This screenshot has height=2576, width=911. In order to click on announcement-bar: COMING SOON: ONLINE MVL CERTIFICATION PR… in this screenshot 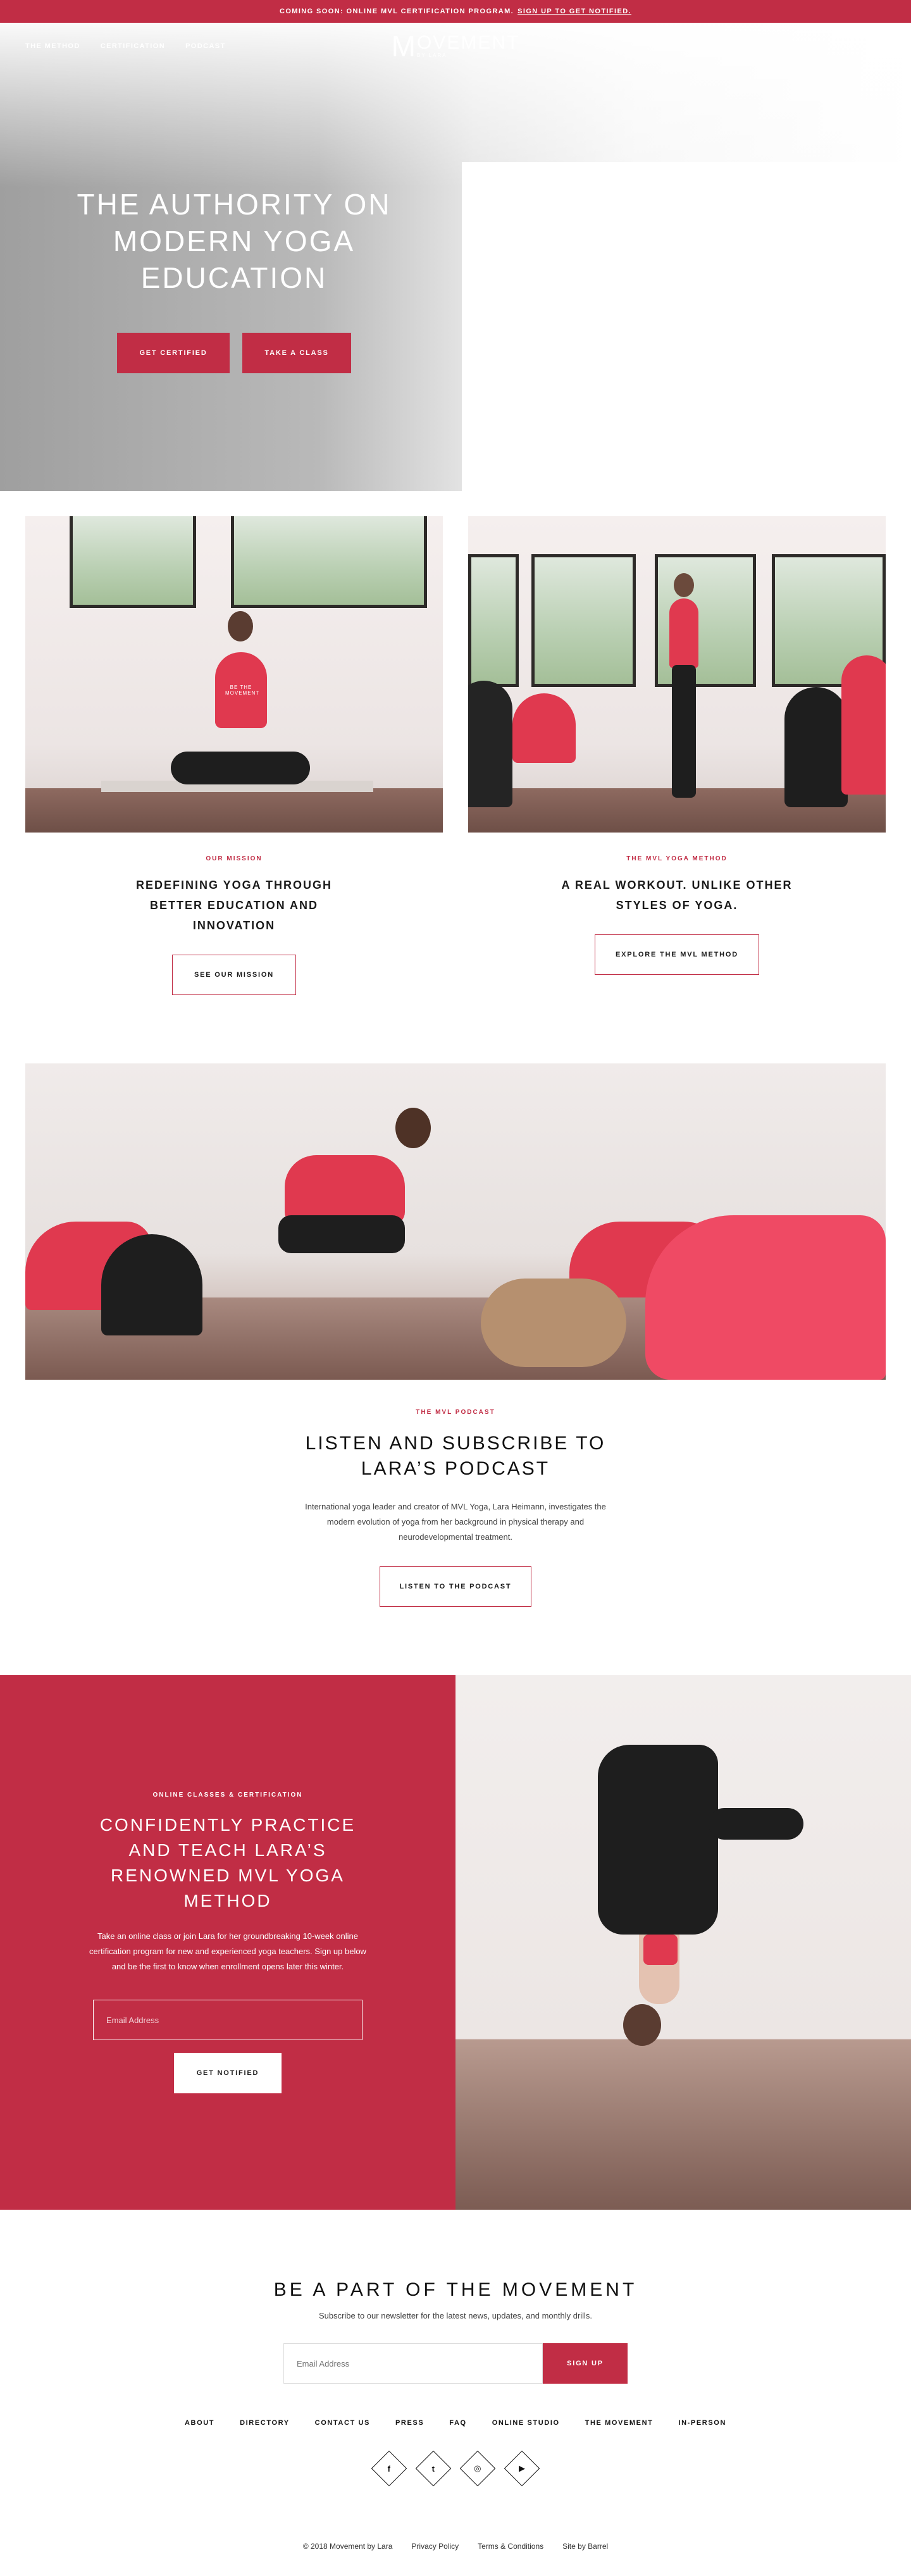, I will do `click(455, 12)`.